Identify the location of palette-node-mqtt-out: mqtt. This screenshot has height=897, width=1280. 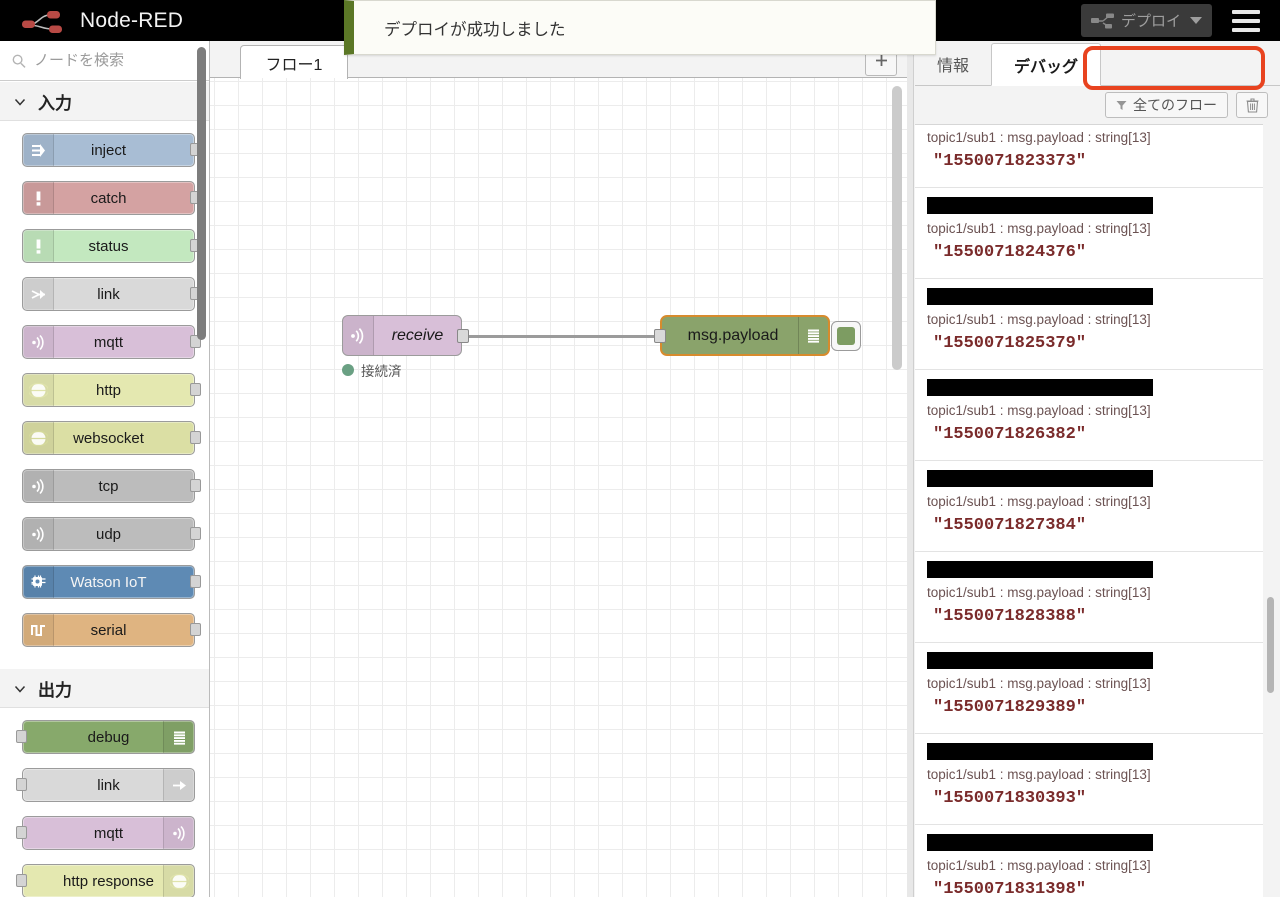
(105, 833).